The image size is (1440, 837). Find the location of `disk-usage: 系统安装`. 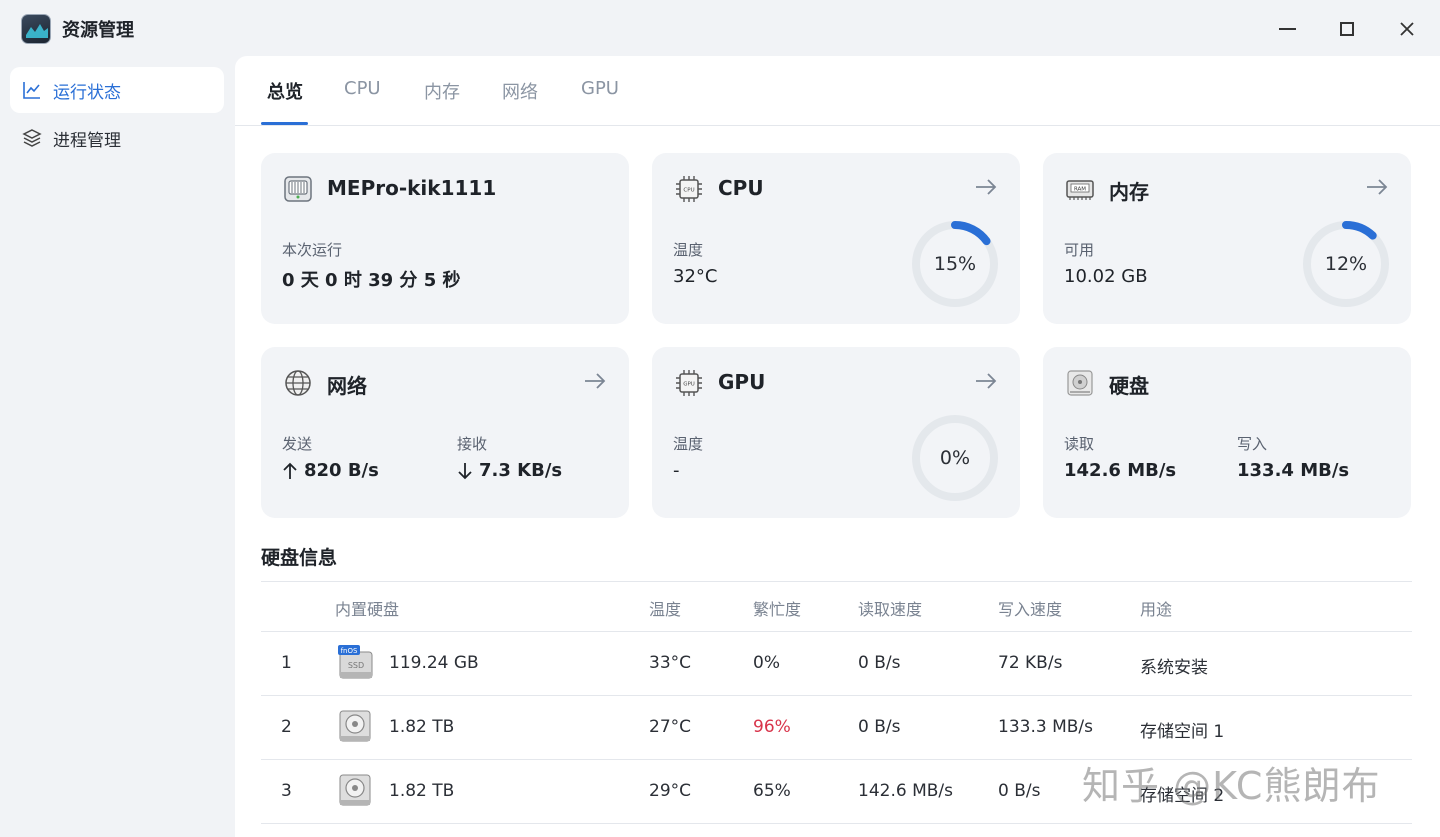

disk-usage: 系统安装 is located at coordinates (1174, 668).